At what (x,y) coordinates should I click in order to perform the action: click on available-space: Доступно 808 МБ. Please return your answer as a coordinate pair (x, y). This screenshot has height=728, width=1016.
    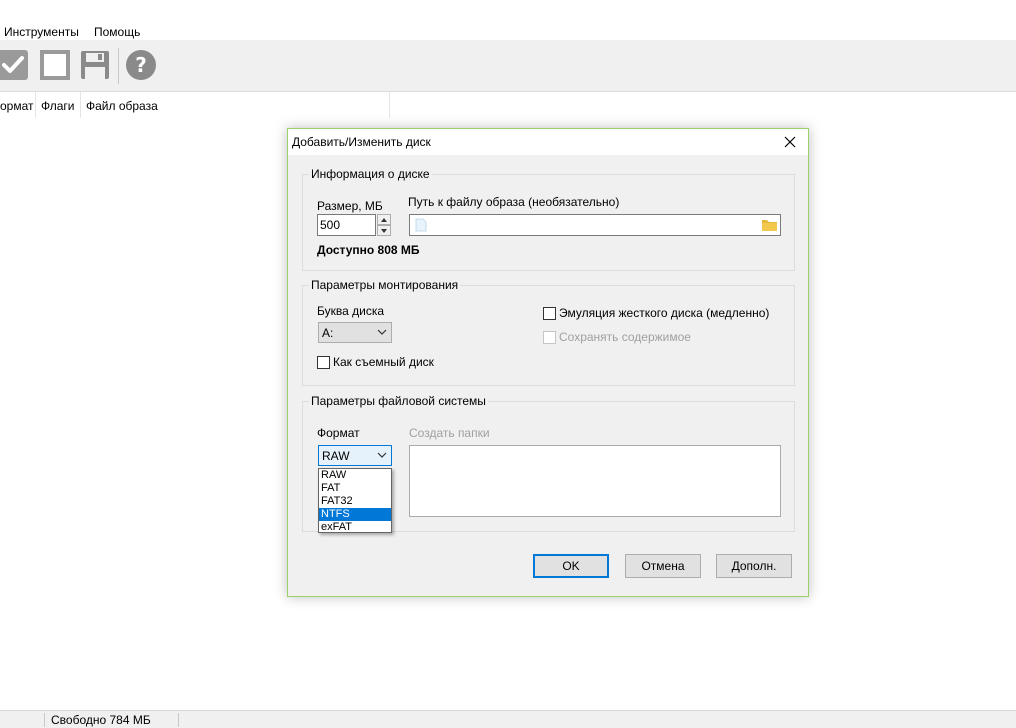
    Looking at the image, I should click on (368, 250).